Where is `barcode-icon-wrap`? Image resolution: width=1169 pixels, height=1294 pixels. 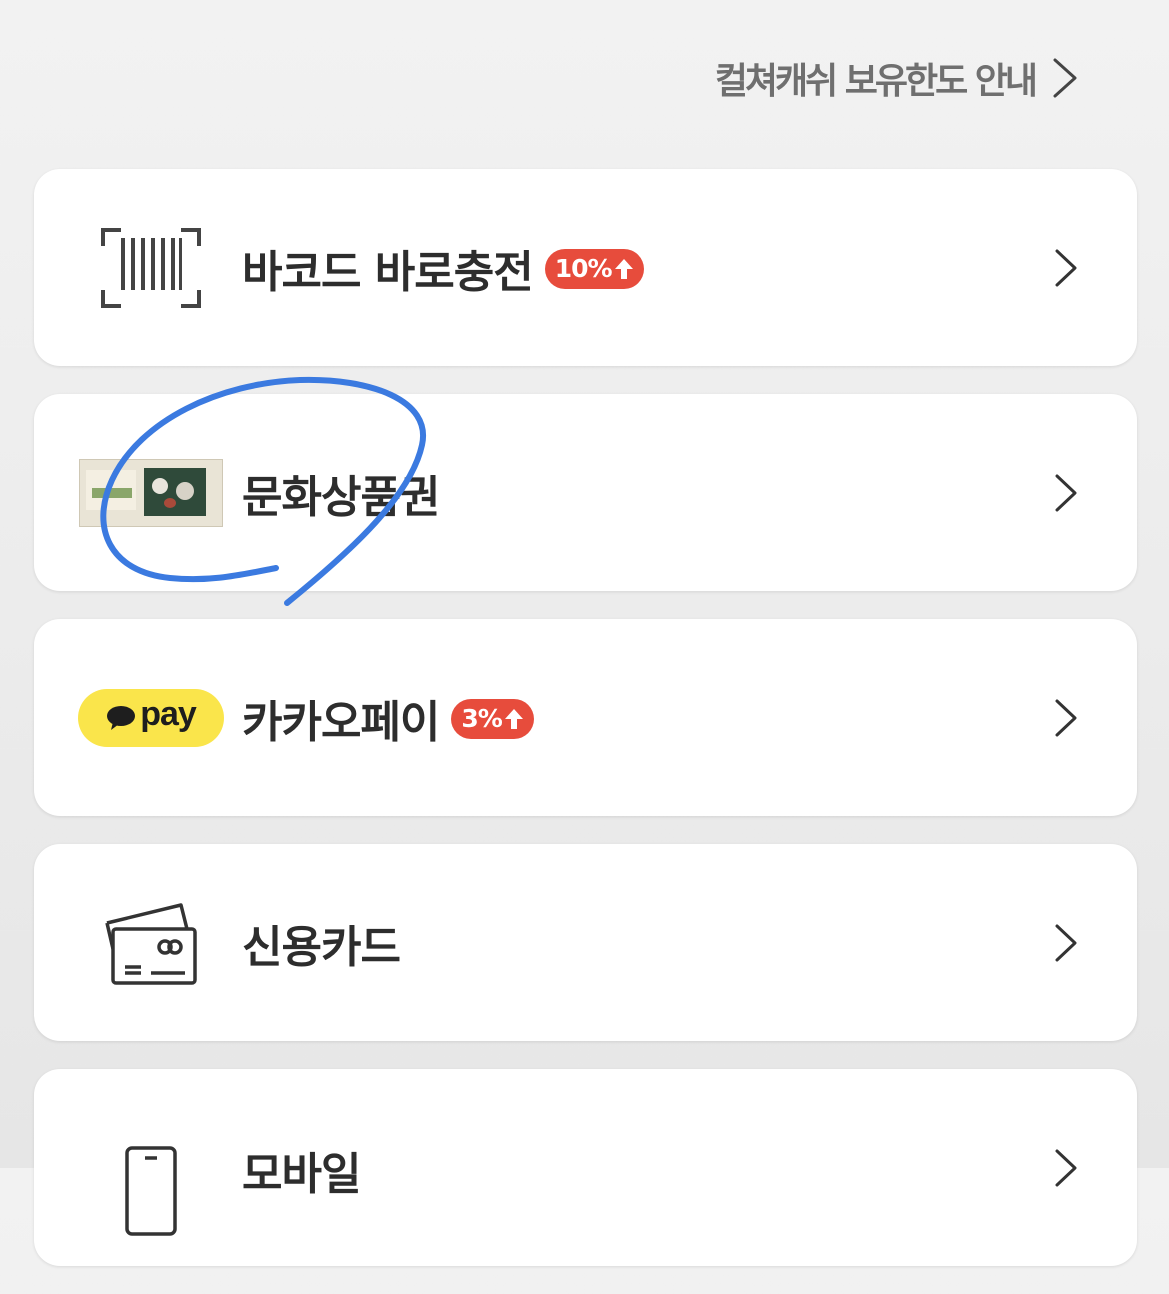
barcode-icon-wrap is located at coordinates (151, 267).